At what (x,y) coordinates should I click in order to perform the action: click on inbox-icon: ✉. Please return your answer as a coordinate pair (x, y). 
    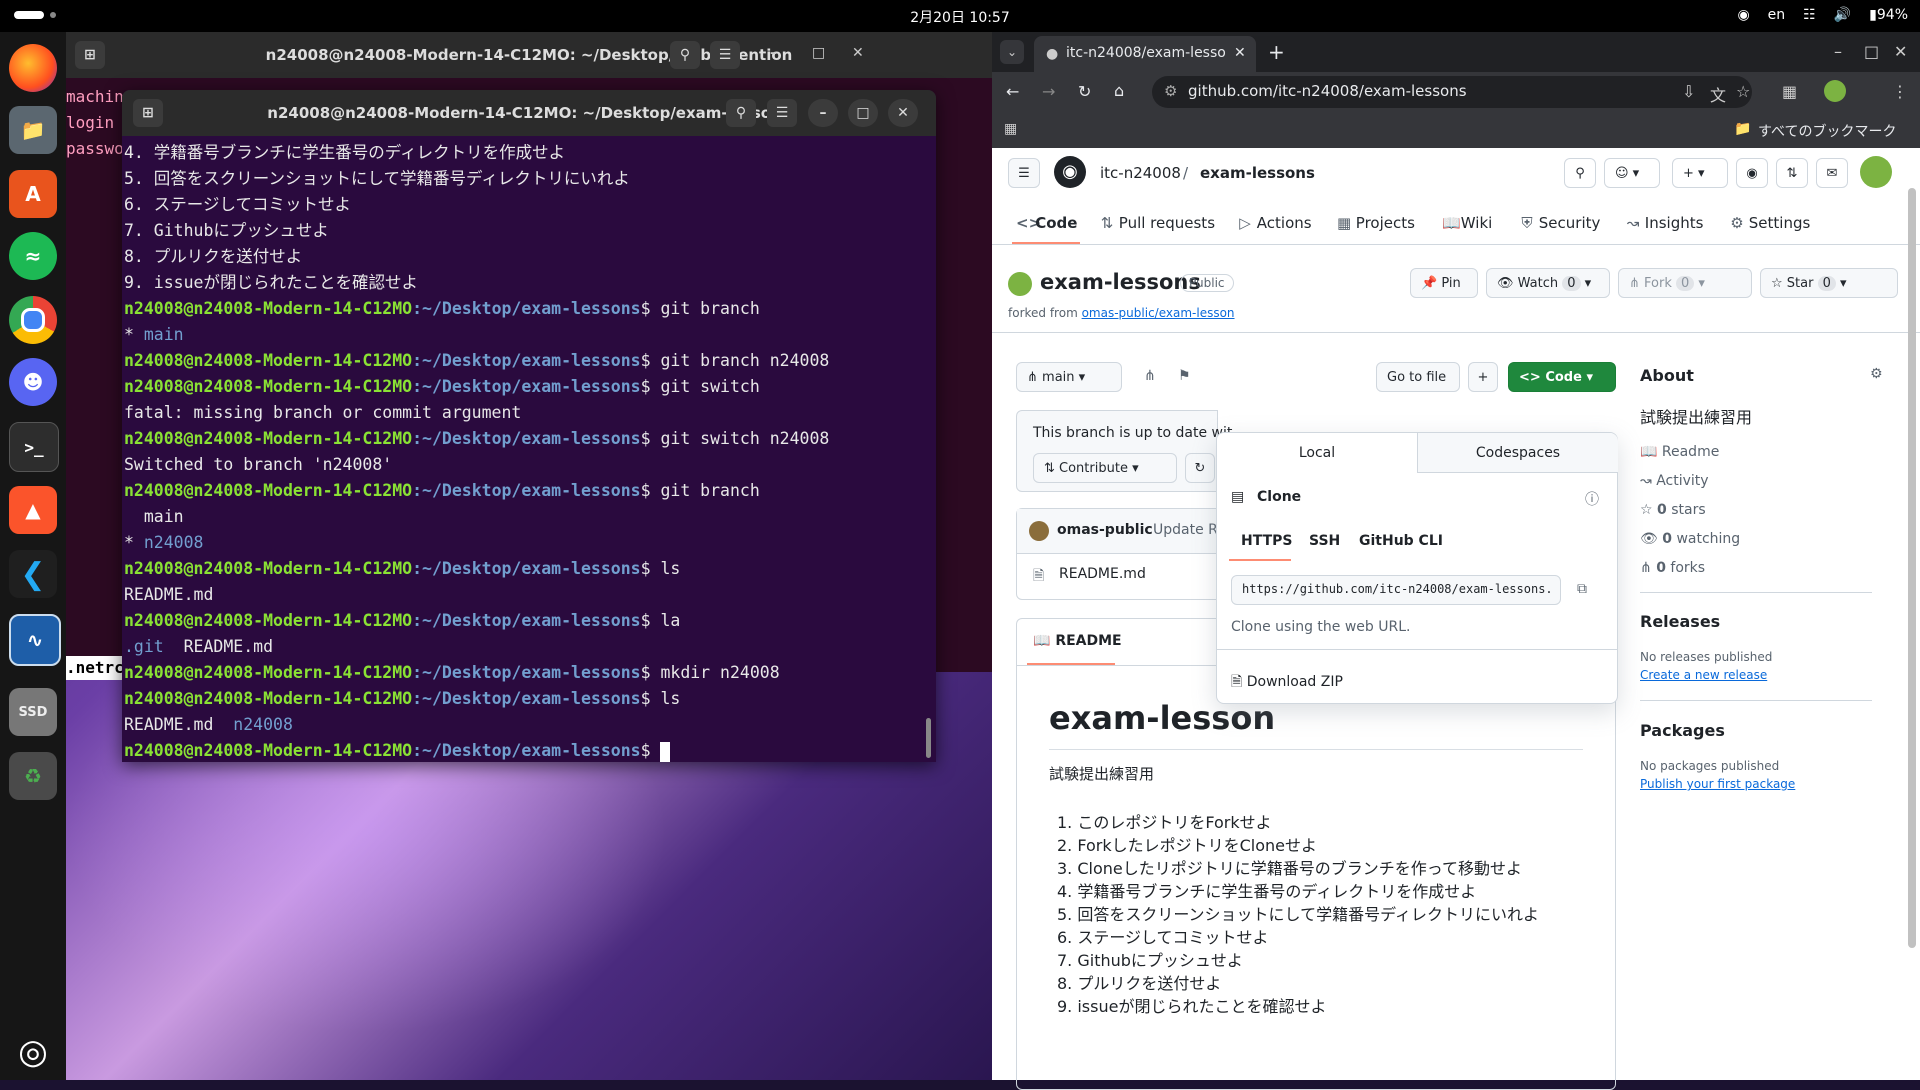
    Looking at the image, I should click on (1832, 173).